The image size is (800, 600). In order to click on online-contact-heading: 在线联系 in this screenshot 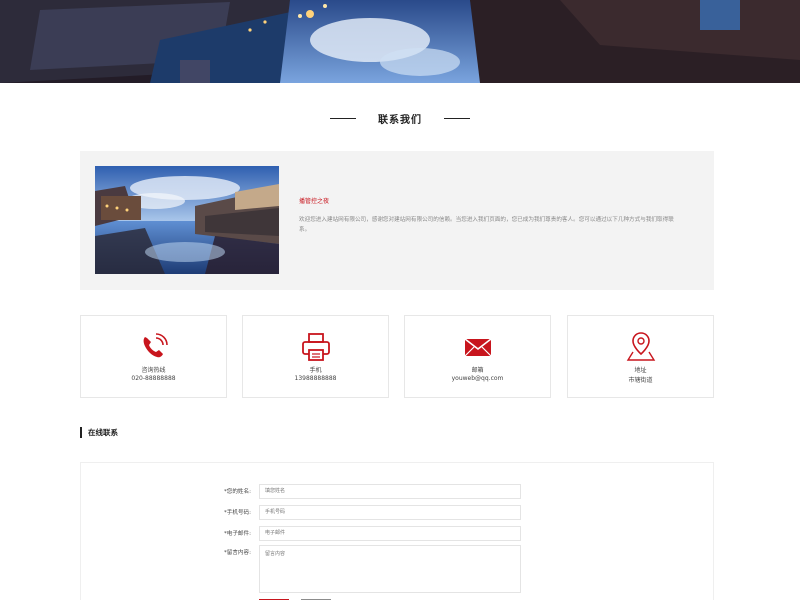, I will do `click(99, 432)`.